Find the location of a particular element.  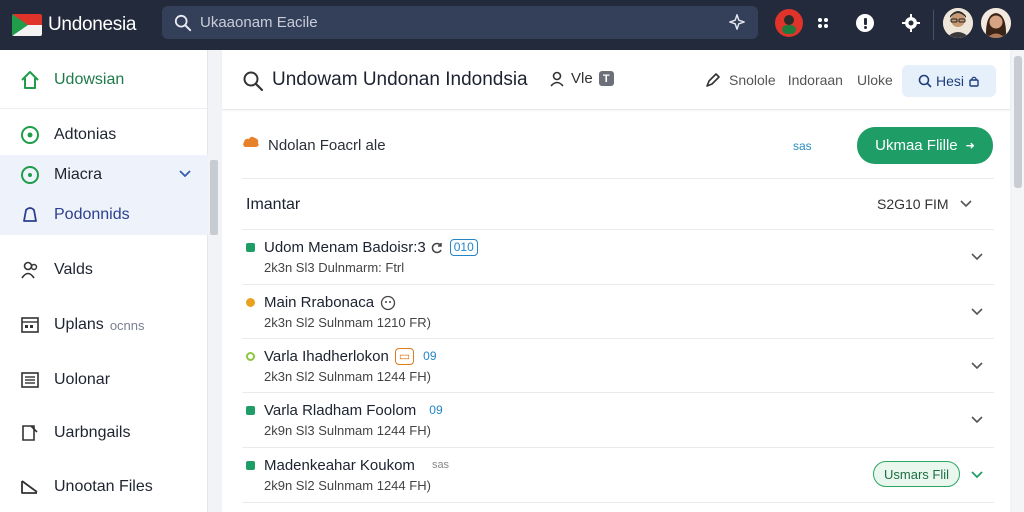

compass-icon is located at coordinates (30, 175).